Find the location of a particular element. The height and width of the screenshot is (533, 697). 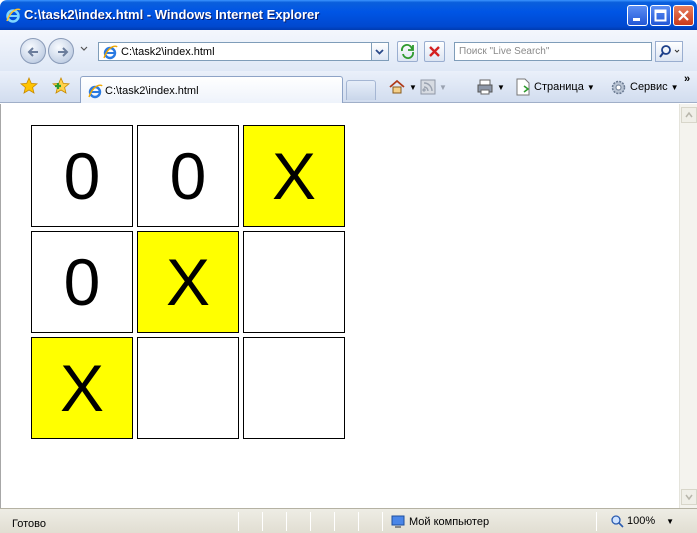

board-row: 0 X is located at coordinates (188, 282).